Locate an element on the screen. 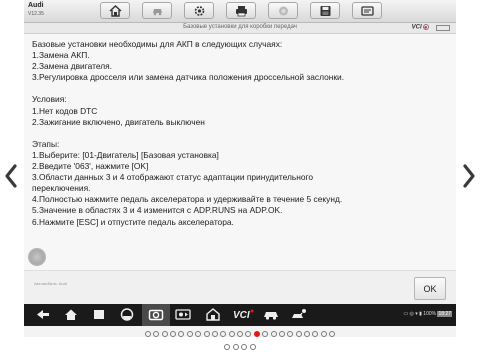 Image resolution: width=480 pixels, height=357 pixels. system-navbar: VCI ▭ ◎ ▾ ▮ 100% 18:27 is located at coordinates (240, 315).